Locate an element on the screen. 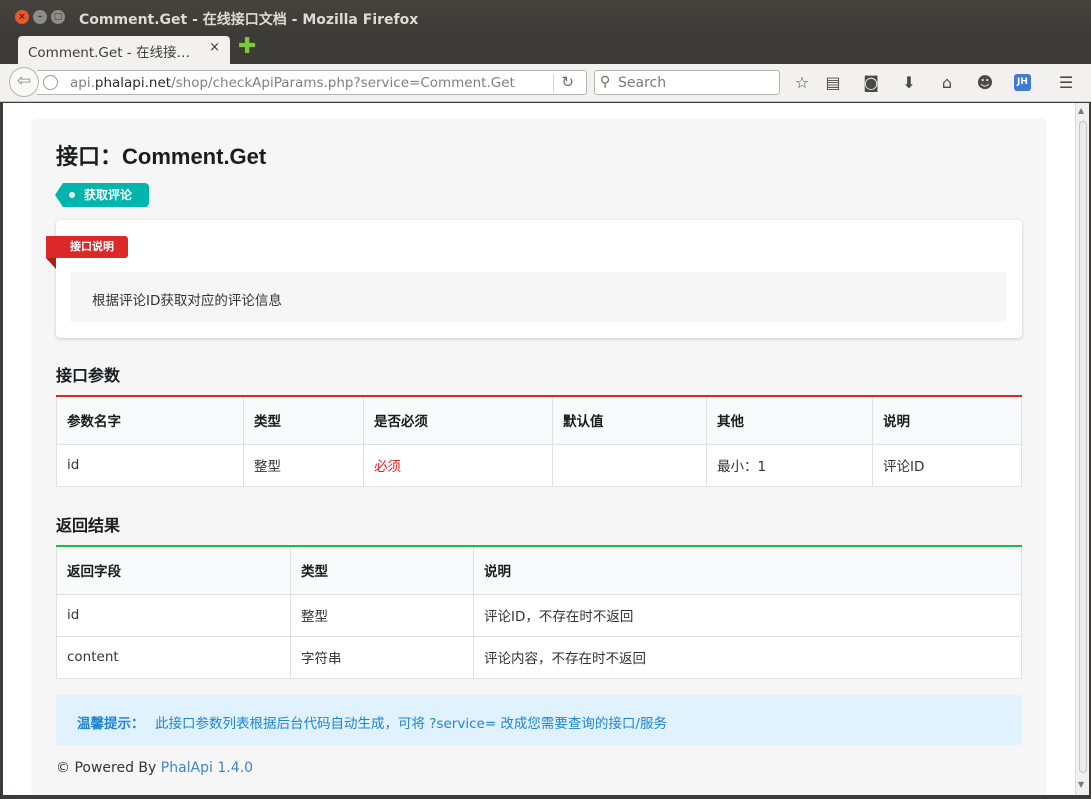 The image size is (1091, 799). menu-icon: ☰ is located at coordinates (1066, 83).